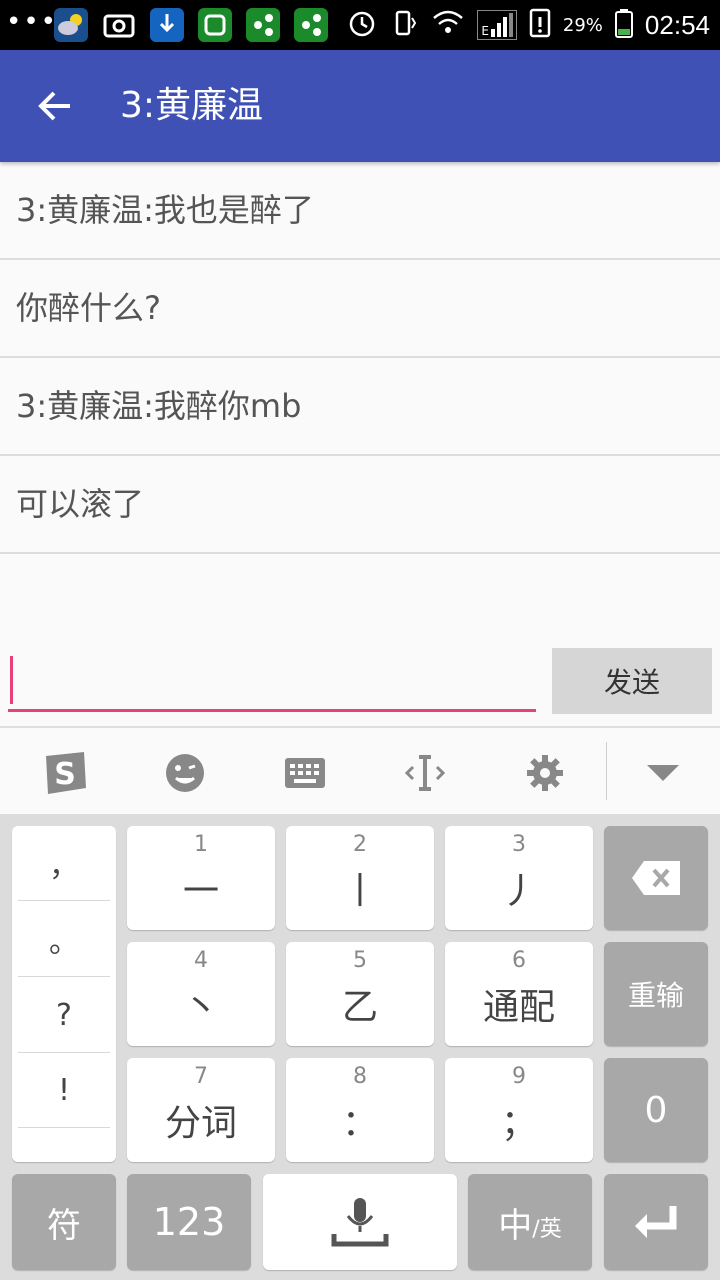  I want to click on key-9: 9 ；, so click(519, 1110).